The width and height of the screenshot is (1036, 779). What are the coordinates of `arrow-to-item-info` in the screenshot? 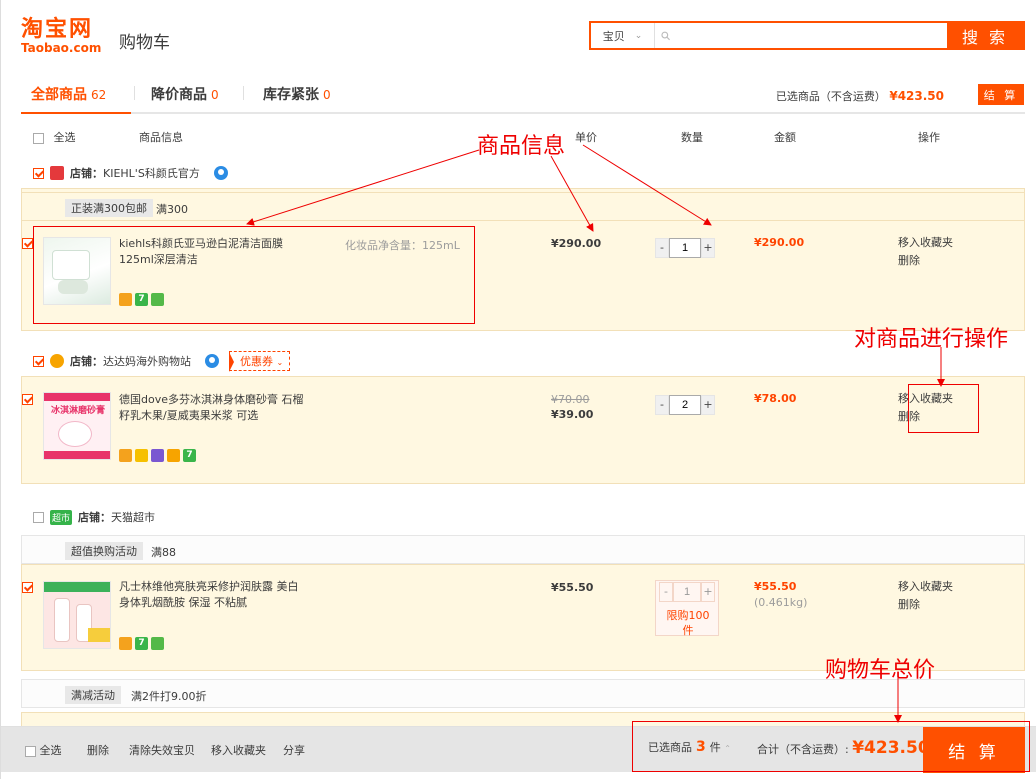 It's located at (363, 187).